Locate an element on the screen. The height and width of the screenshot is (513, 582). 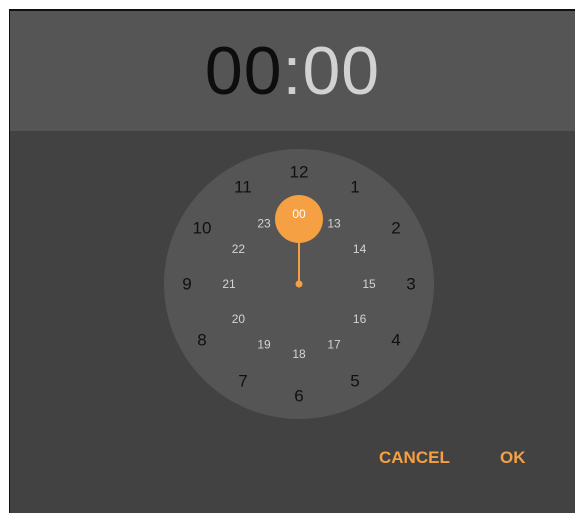
clock-number-hour24-17: 17 is located at coordinates (334, 345).